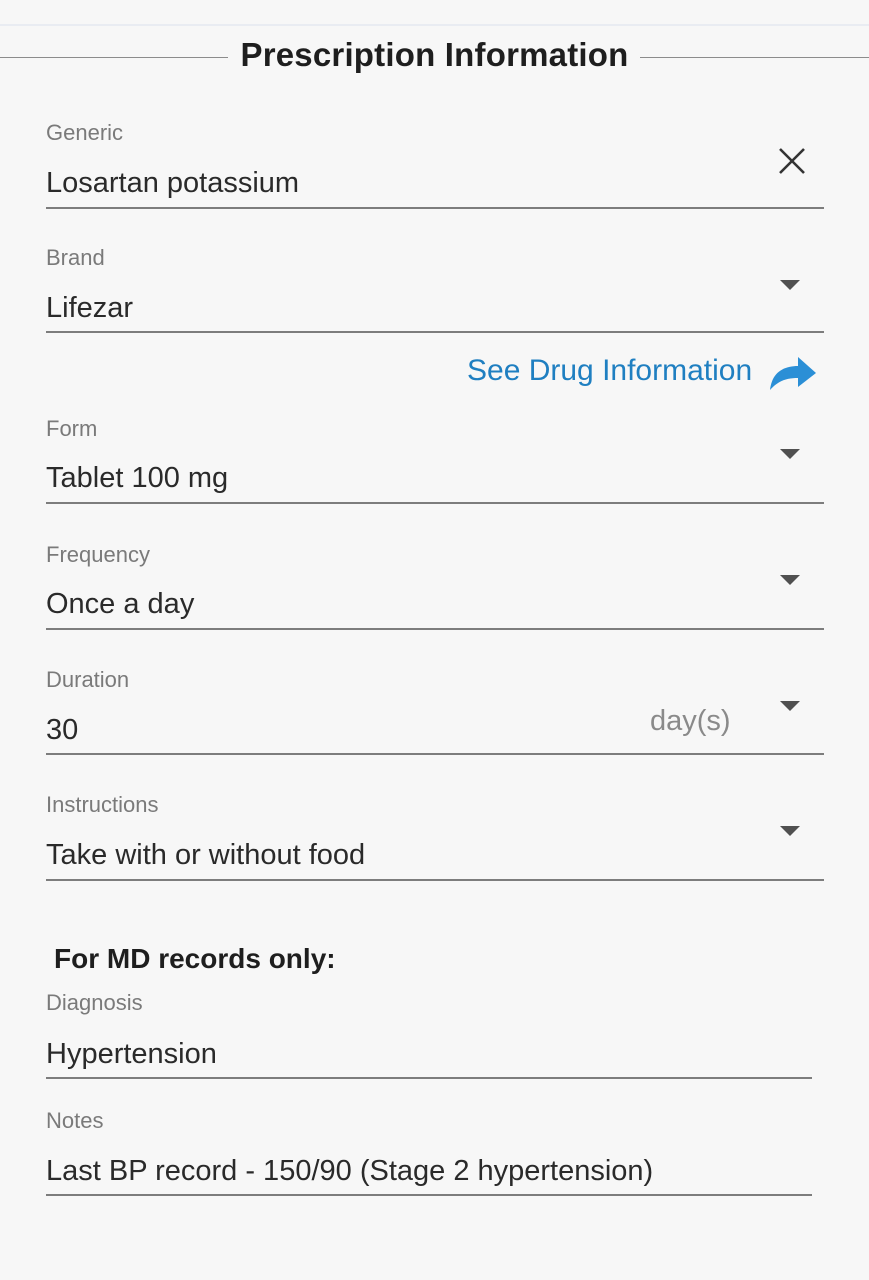  What do you see at coordinates (435, 880) in the screenshot?
I see `instructions-underline` at bounding box center [435, 880].